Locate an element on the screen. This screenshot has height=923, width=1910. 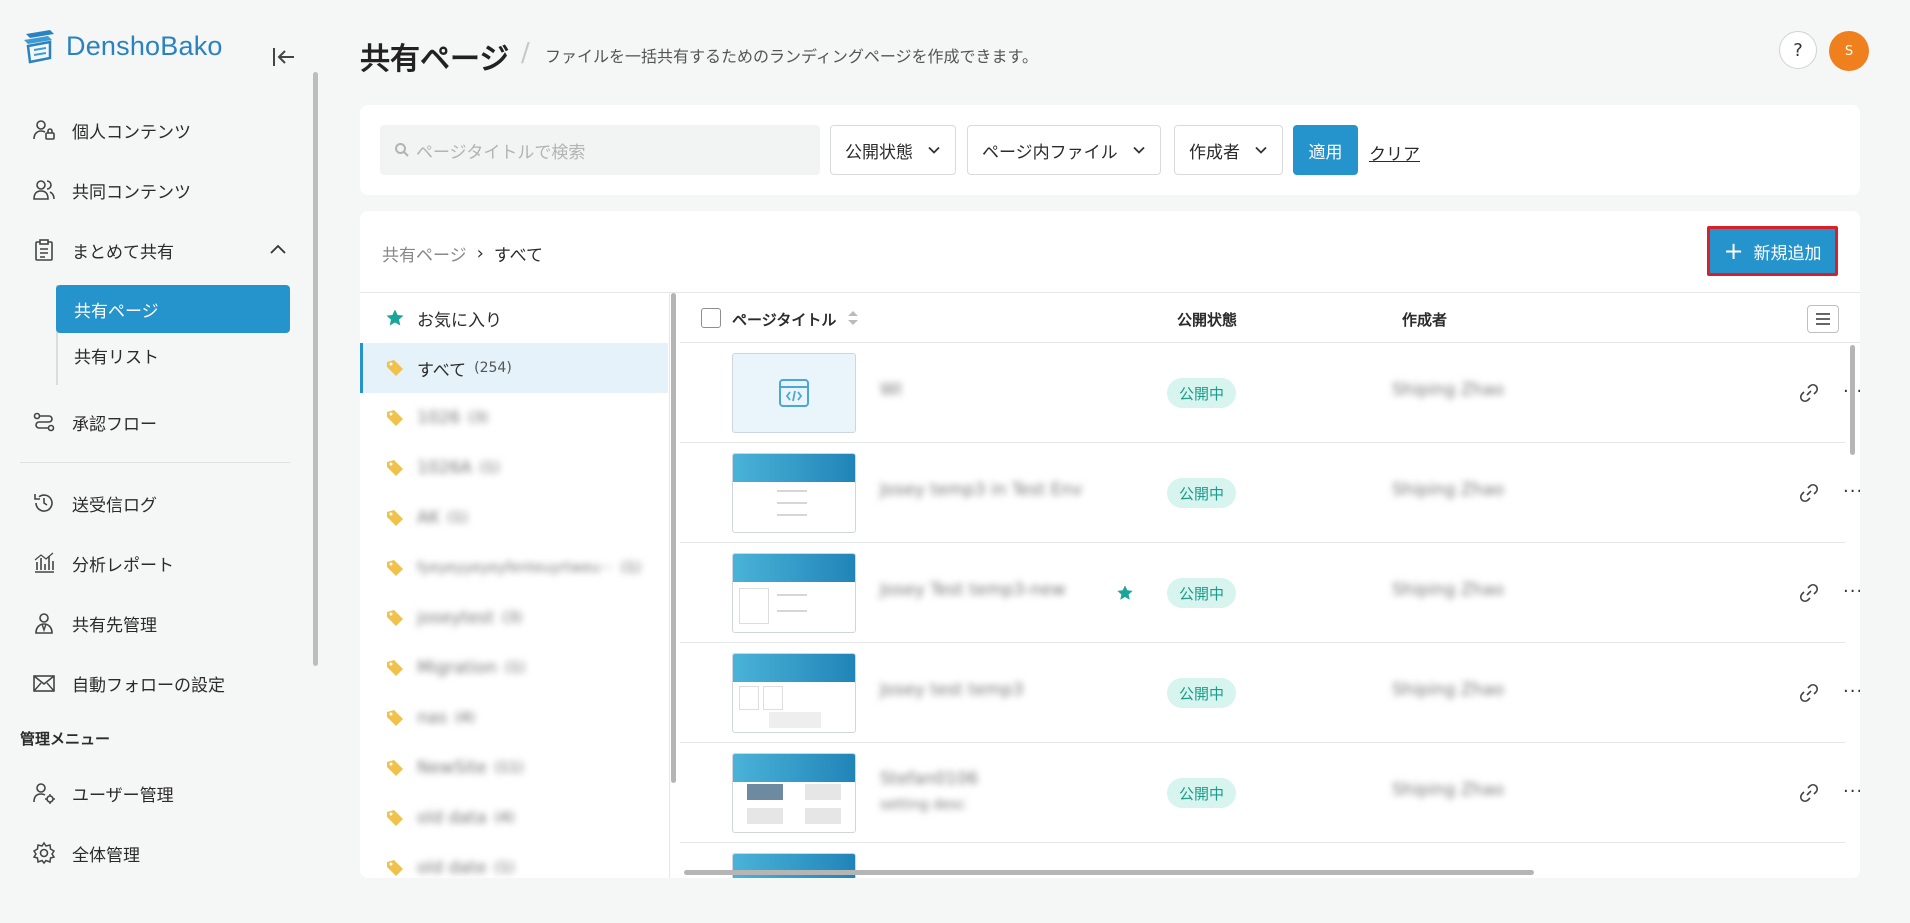
status-badge: 公開中 is located at coordinates (1202, 793).